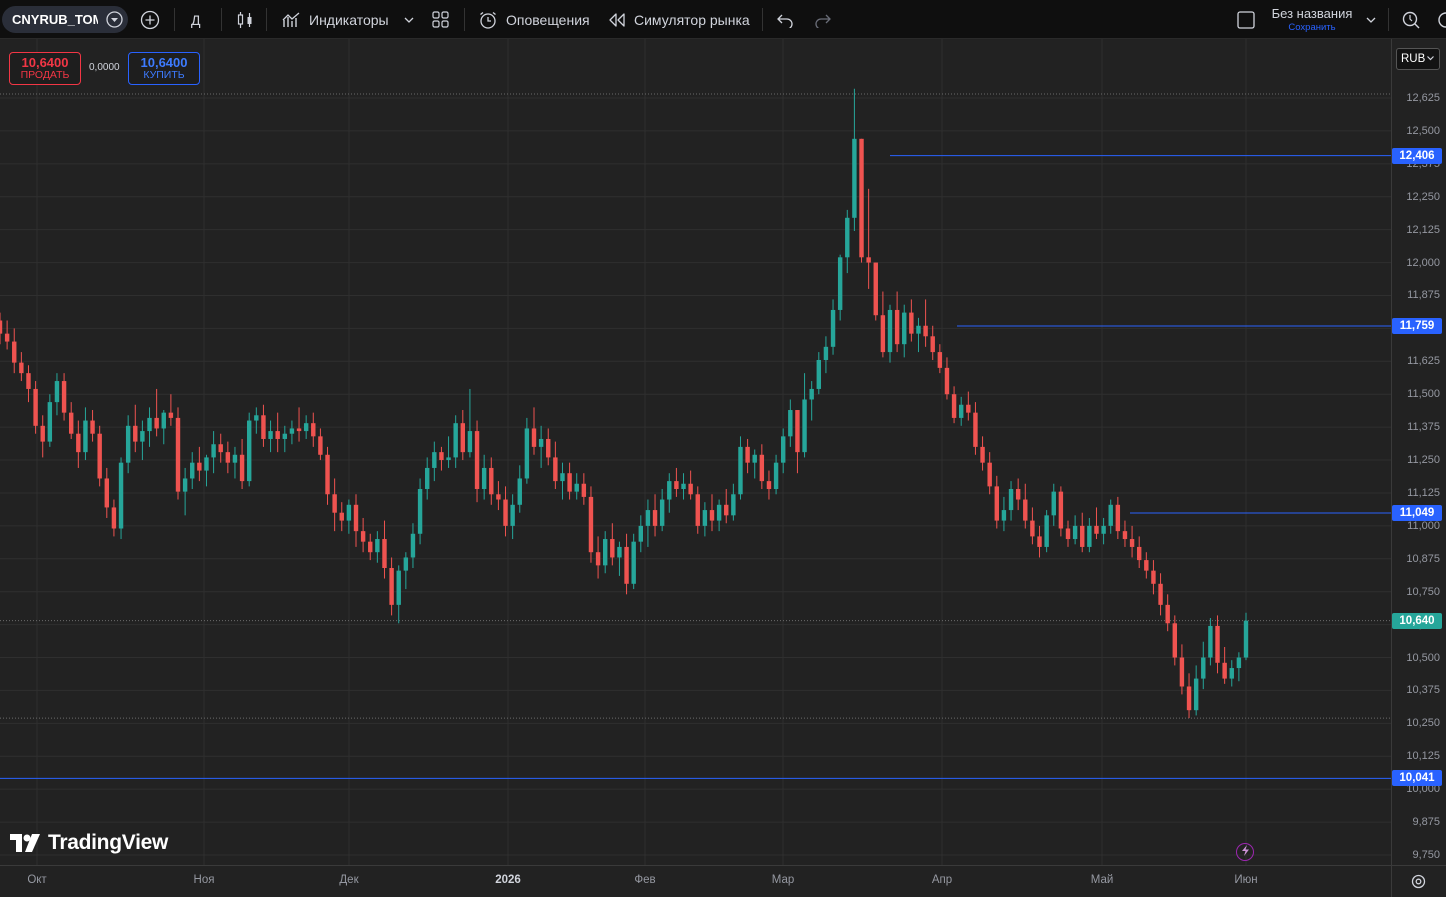  Describe the element at coordinates (1411, 19) in the screenshot. I see `quick-search-button` at that location.